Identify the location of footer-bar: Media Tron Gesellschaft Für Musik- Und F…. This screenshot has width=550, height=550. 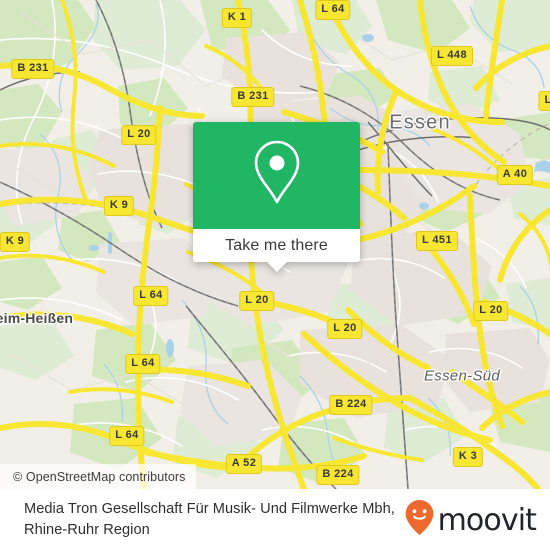
(275, 519).